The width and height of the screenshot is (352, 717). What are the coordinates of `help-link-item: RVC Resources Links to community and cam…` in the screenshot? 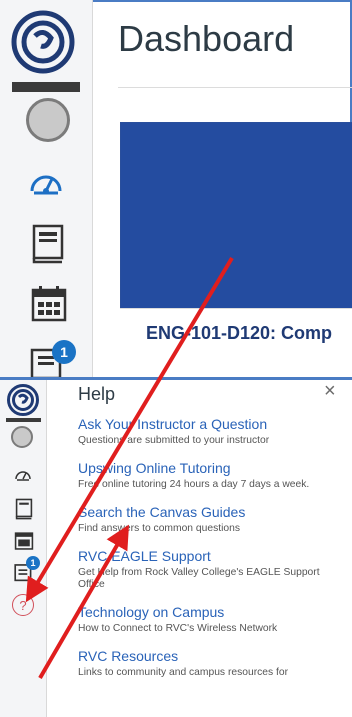 It's located at (212, 664).